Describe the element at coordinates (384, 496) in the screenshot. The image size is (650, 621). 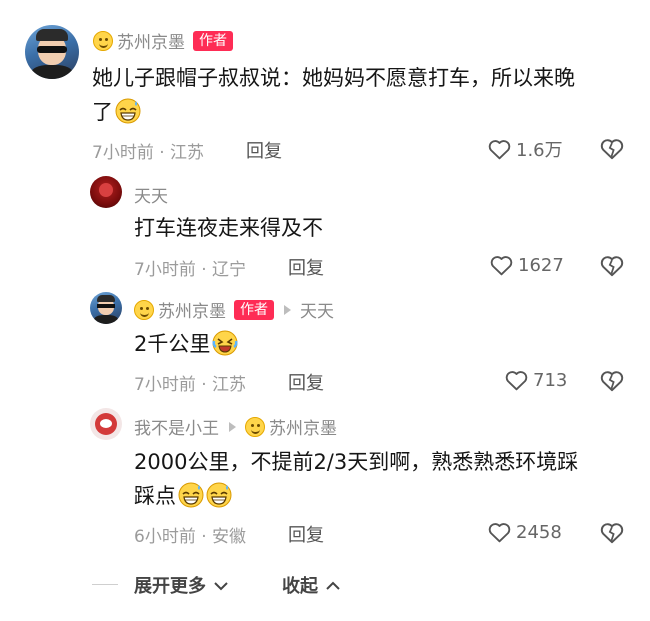
I see `comment-text-line: 踩点` at that location.